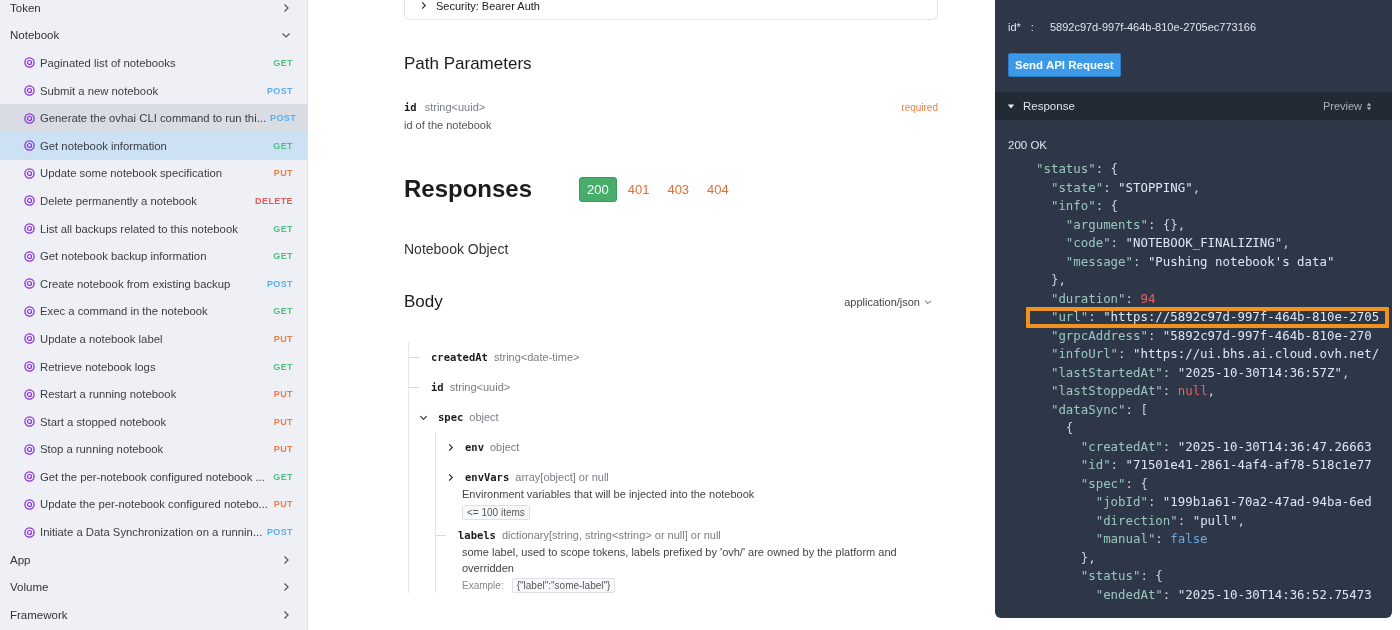 This screenshot has width=1400, height=630. Describe the element at coordinates (153, 35) in the screenshot. I see `sidebar-group: Notebook` at that location.